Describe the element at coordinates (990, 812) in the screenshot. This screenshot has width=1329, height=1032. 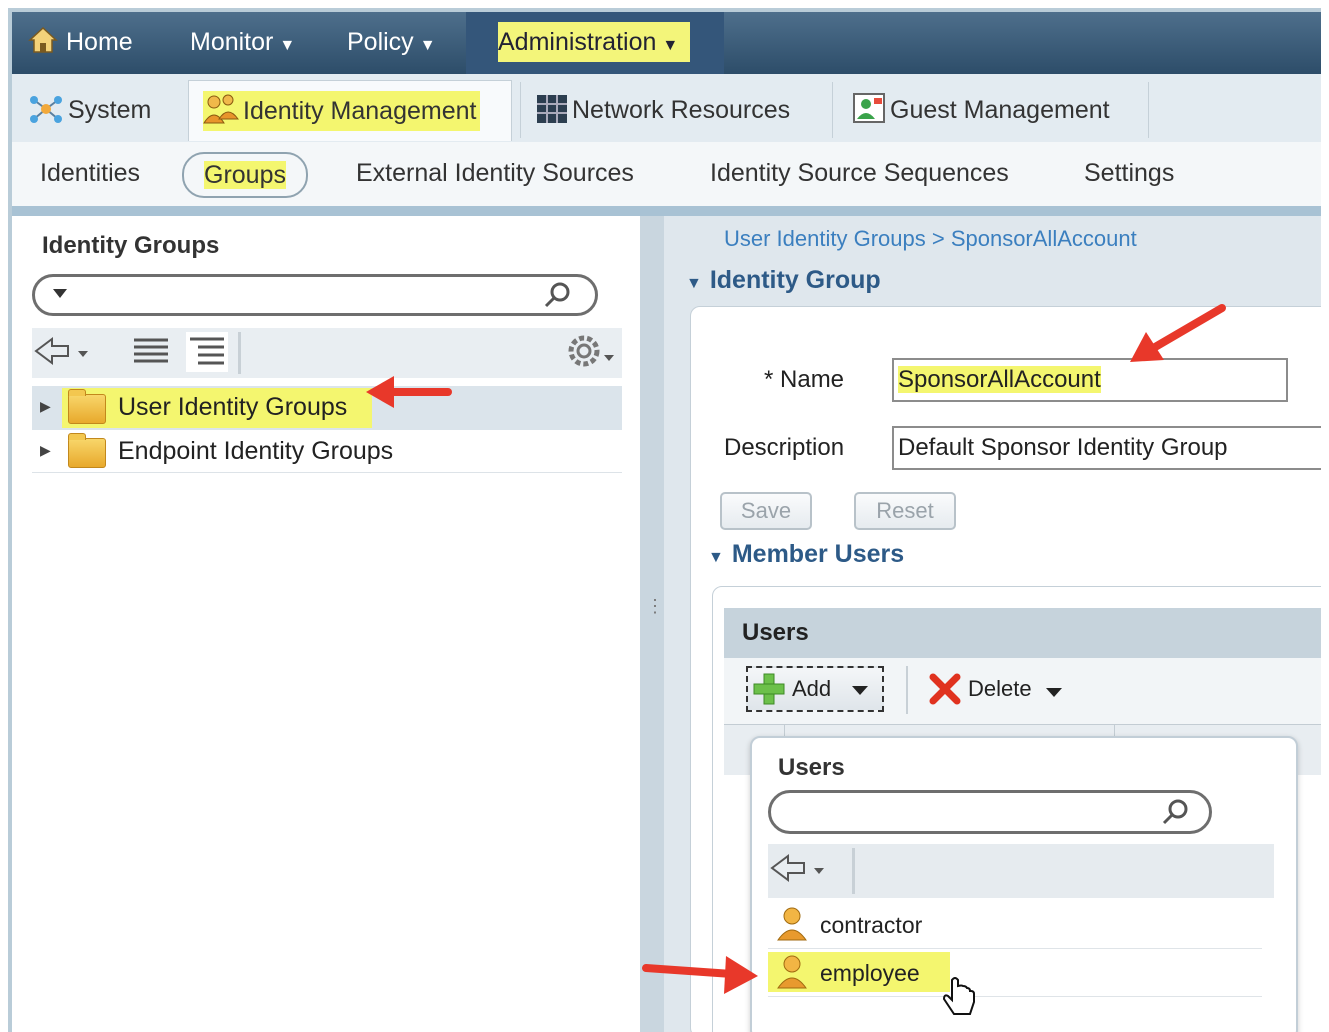
I see `user-search-input` at that location.